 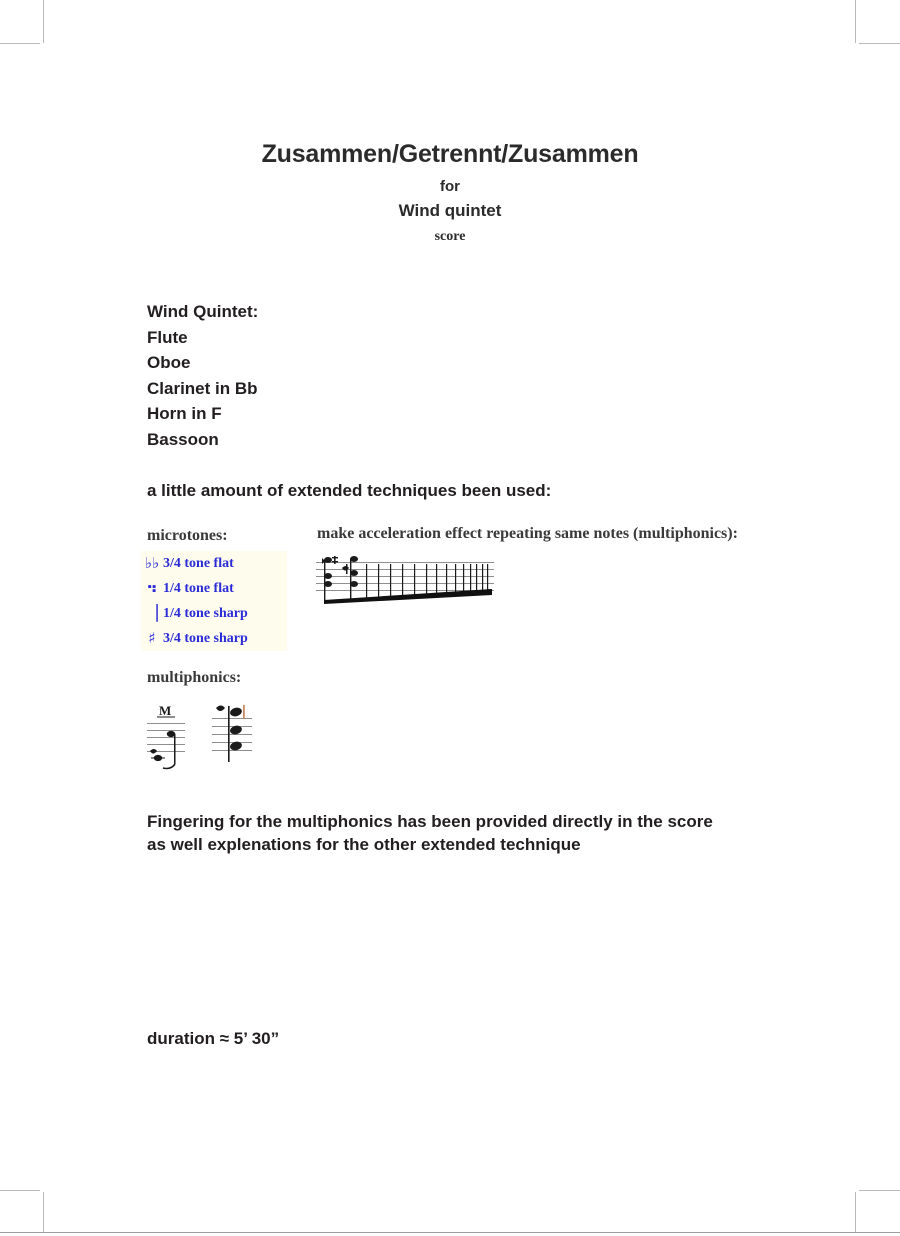 What do you see at coordinates (198, 563) in the screenshot?
I see `microtone-legend-label: 3/4 tone flat` at bounding box center [198, 563].